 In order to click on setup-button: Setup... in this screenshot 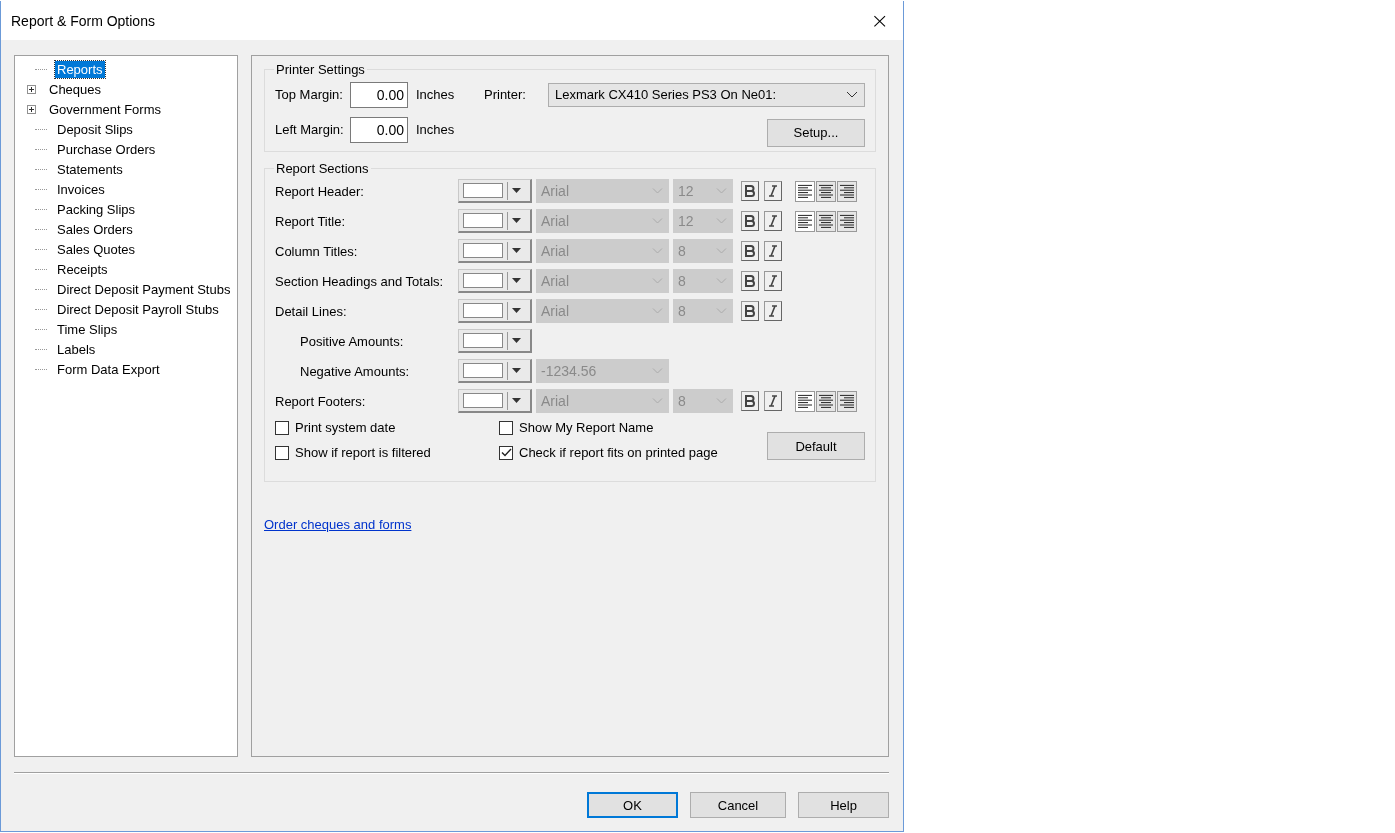, I will do `click(816, 132)`.